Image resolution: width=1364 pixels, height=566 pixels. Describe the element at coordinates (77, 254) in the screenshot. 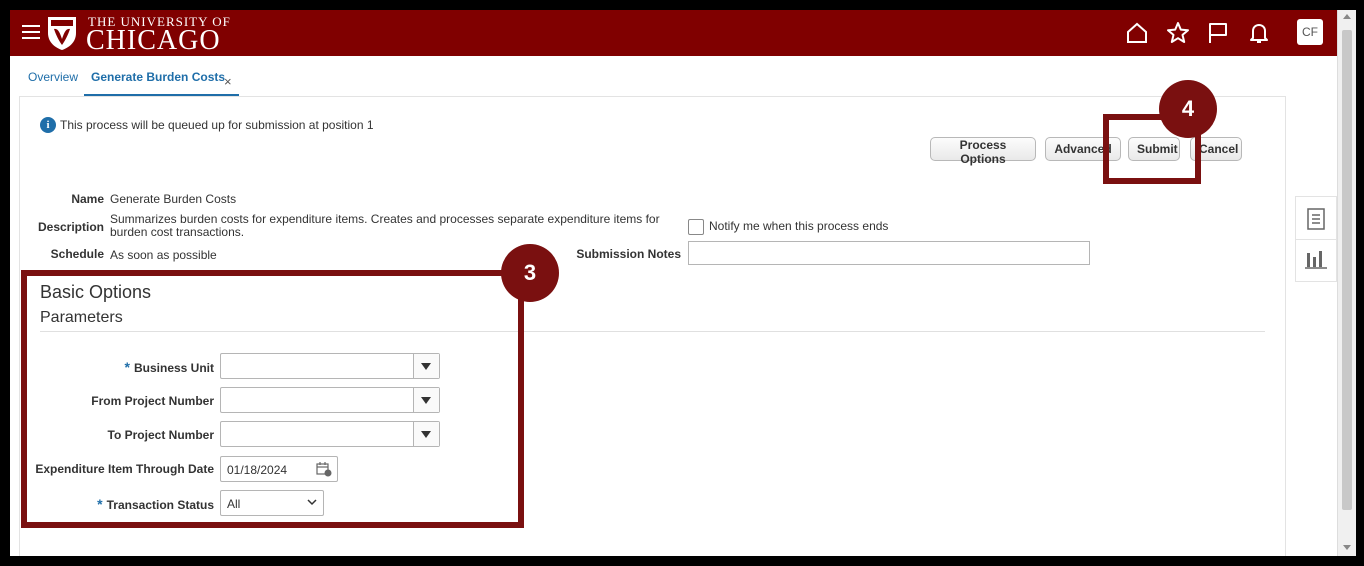

I see `schedule-label: Schedule` at that location.